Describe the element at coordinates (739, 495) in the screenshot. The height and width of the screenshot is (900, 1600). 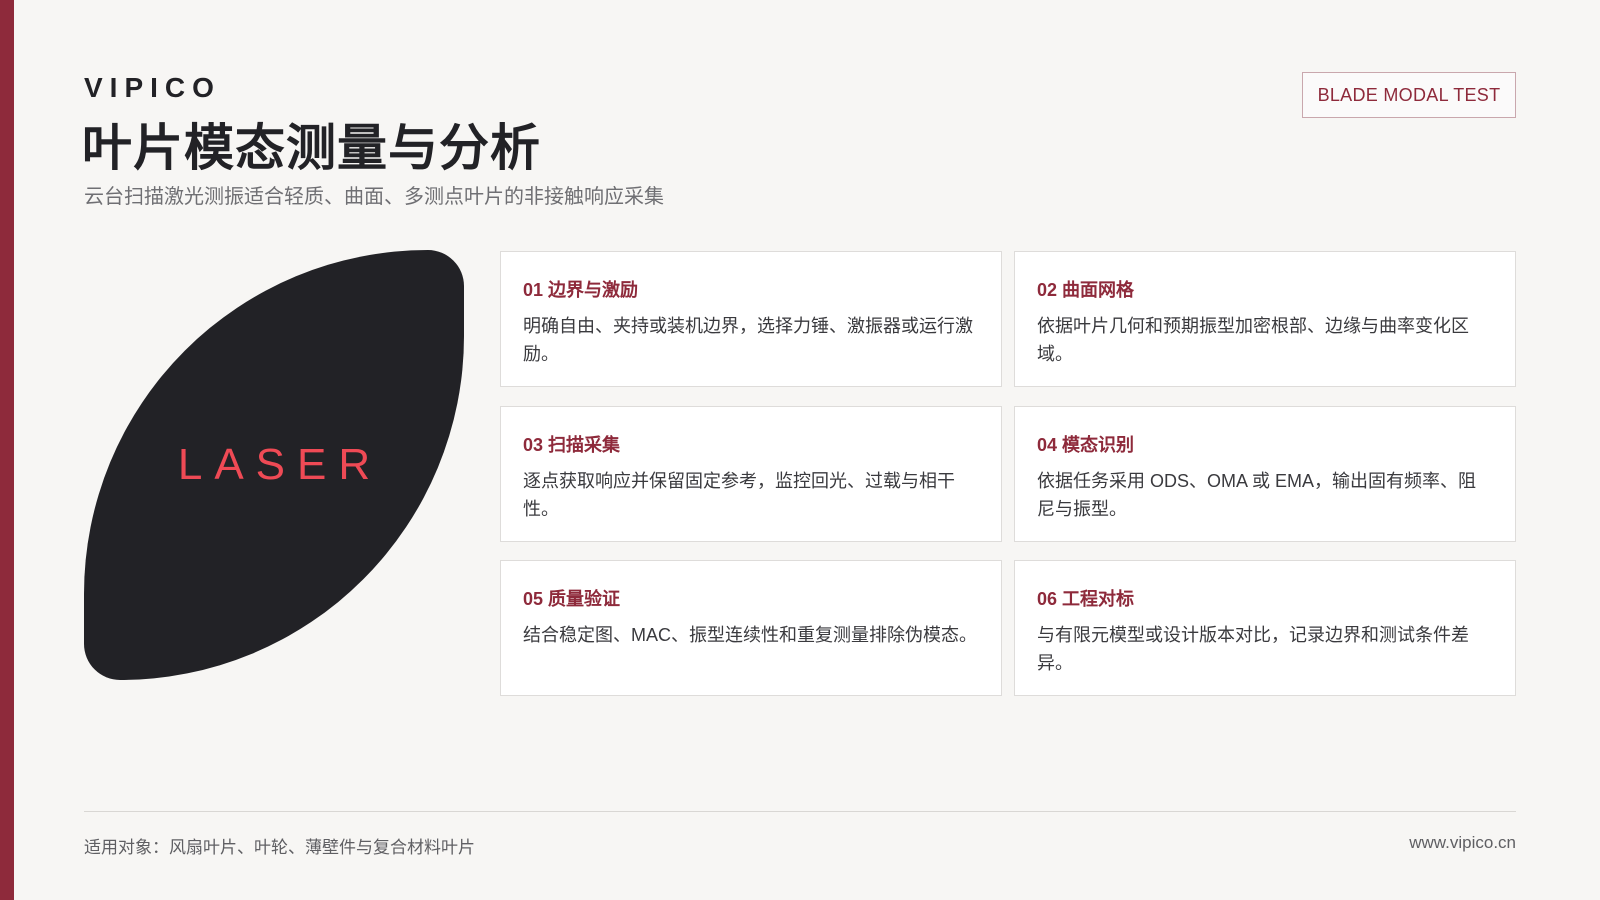
I see `card-text: 逐点获取响应并保留固定参考，监控回光、过载与相干性。` at that location.